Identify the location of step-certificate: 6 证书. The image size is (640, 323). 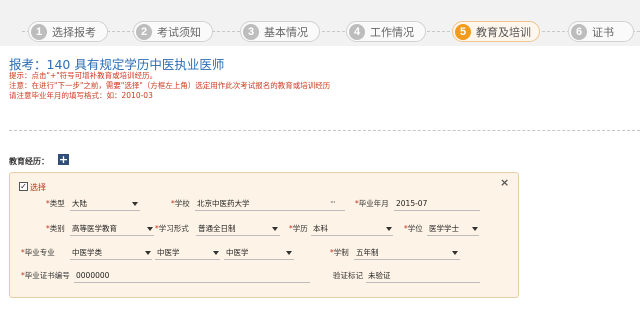
(601, 31).